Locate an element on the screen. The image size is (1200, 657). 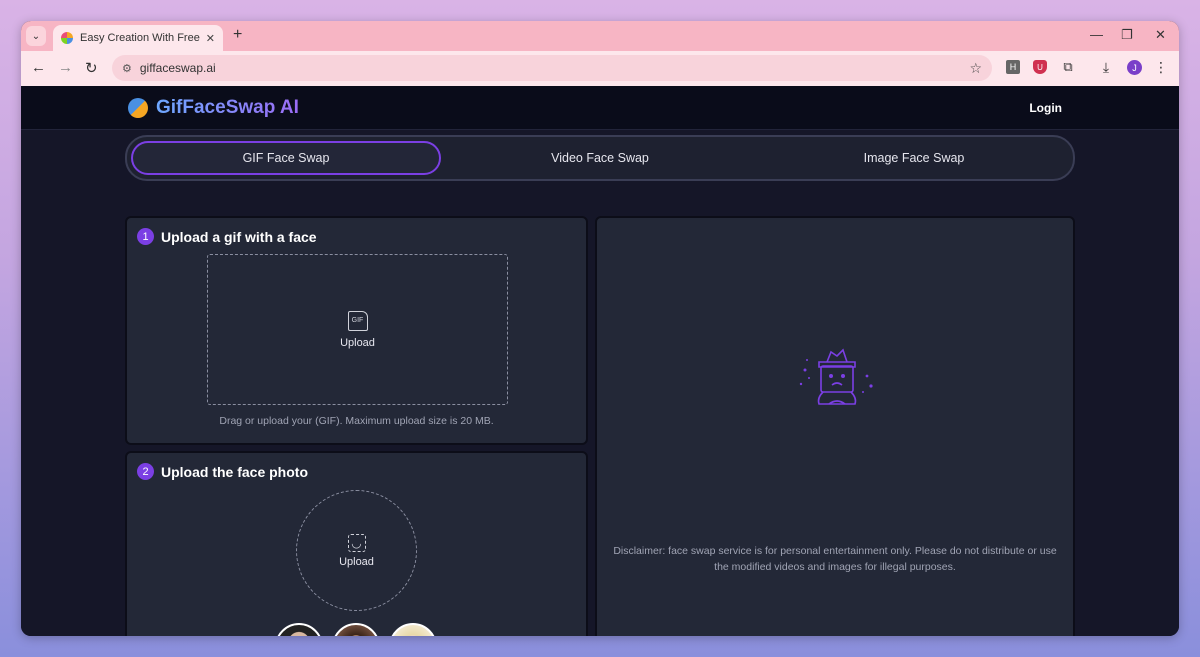
step-1-heading: 1 Upload a gif with a face is located at coordinates (227, 236).